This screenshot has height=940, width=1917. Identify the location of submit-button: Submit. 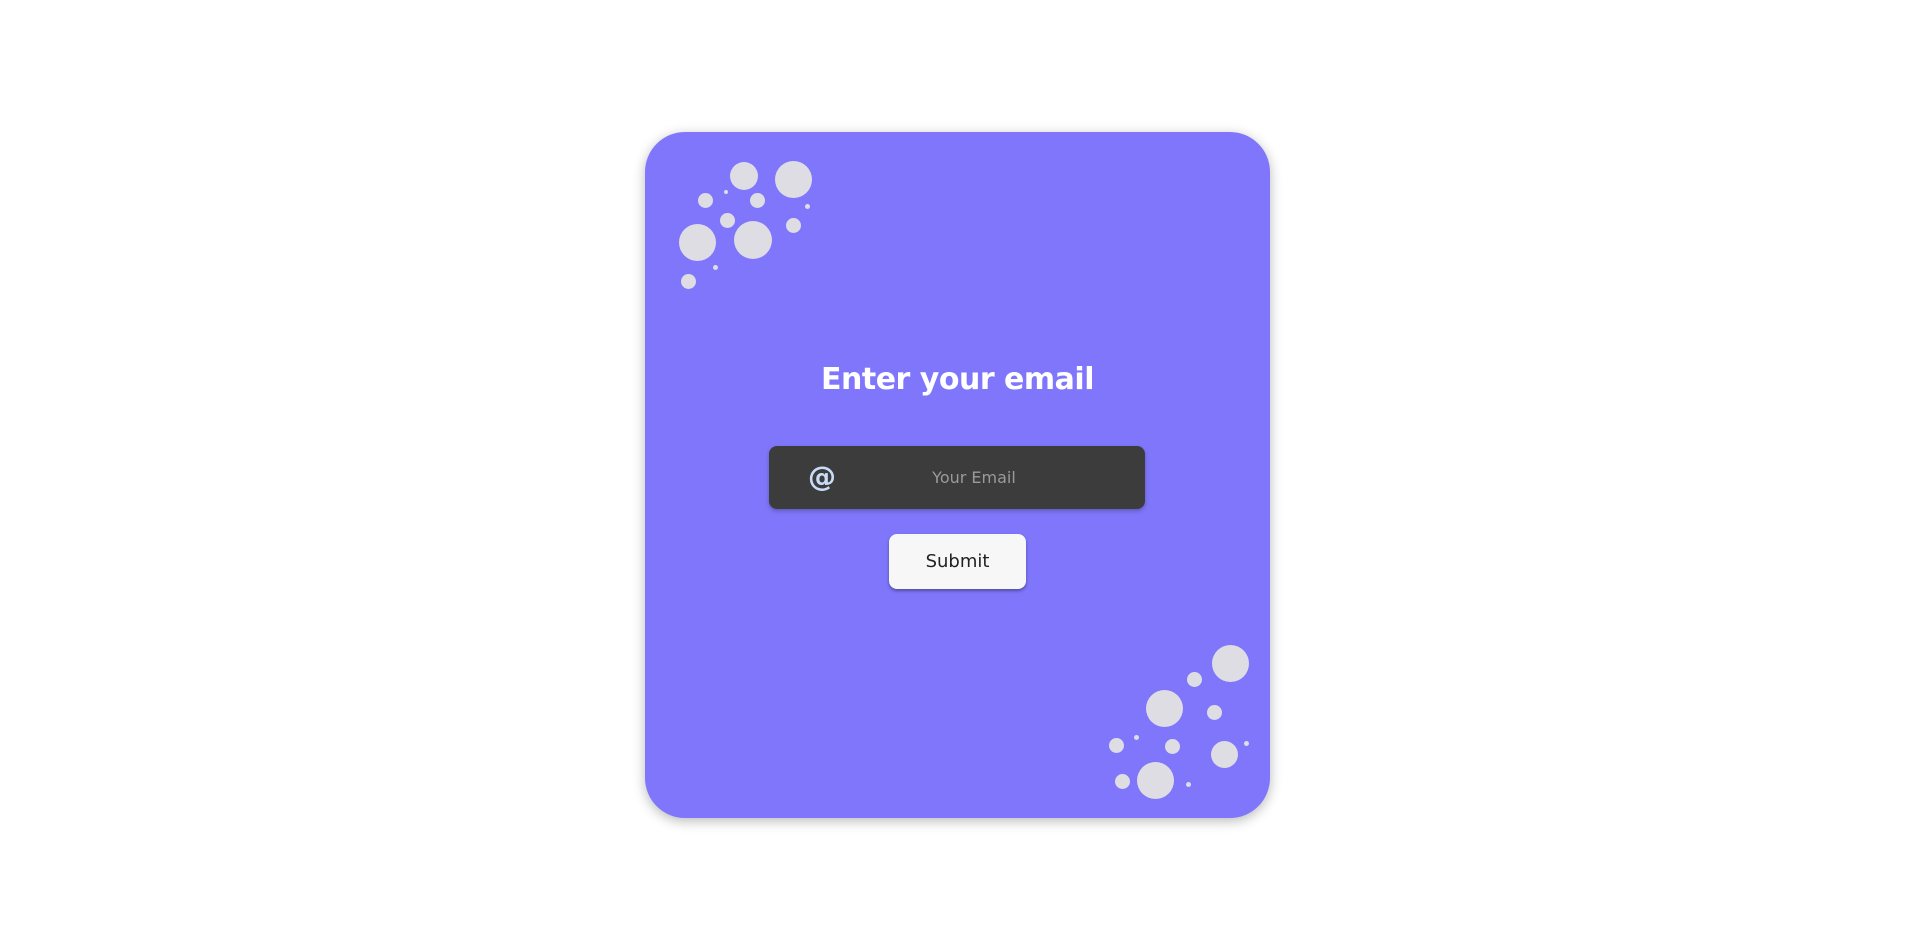
(957, 561).